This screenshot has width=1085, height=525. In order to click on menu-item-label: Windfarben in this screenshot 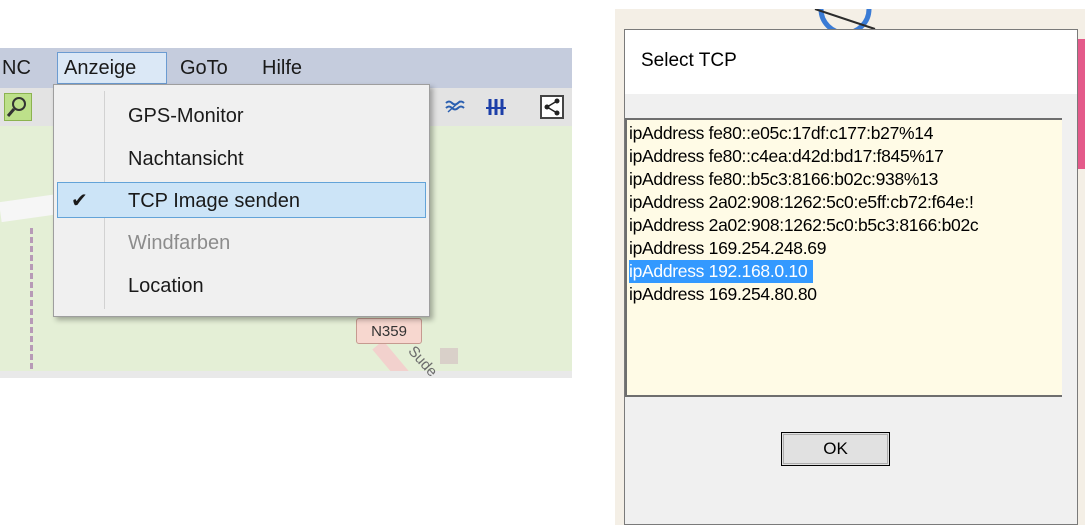, I will do `click(179, 243)`.